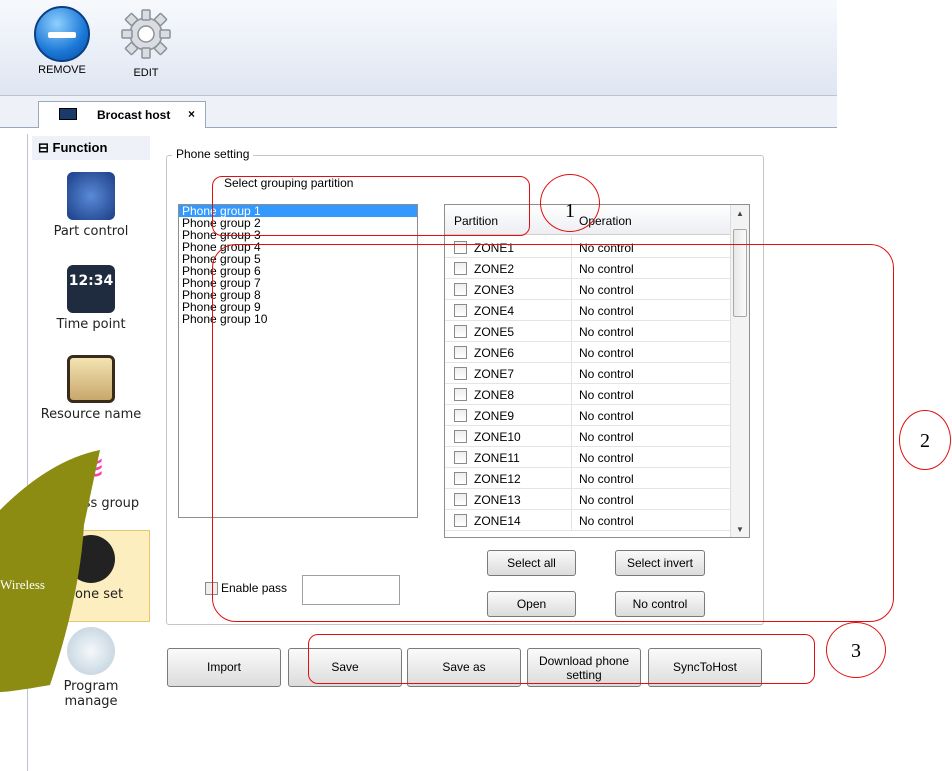 The width and height of the screenshot is (952, 771). Describe the element at coordinates (213, 154) in the screenshot. I see `phone-setting-title: Phone setting` at that location.